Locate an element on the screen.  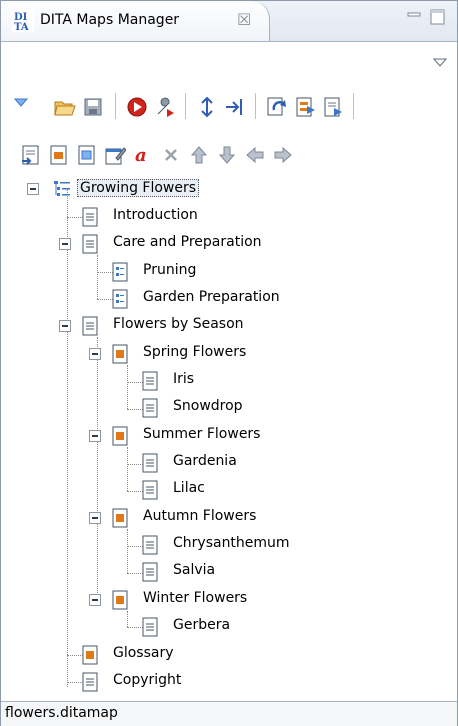
dropdown-menu-icon is located at coordinates (21, 103).